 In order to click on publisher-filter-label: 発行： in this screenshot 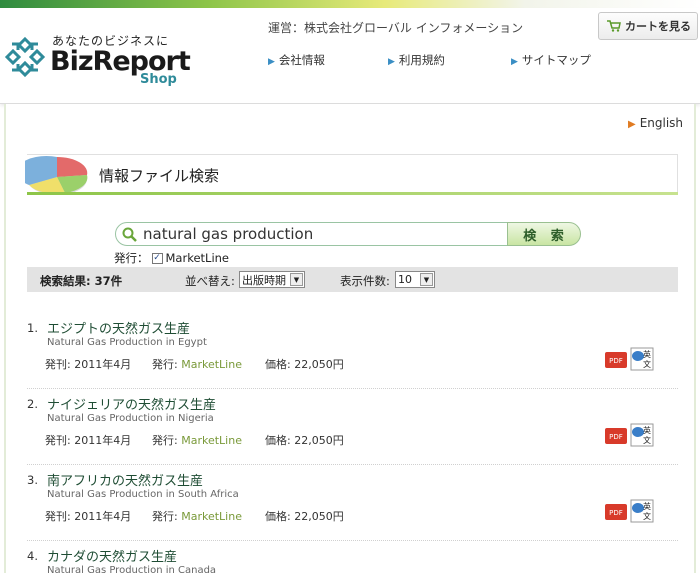, I will do `click(131, 258)`.